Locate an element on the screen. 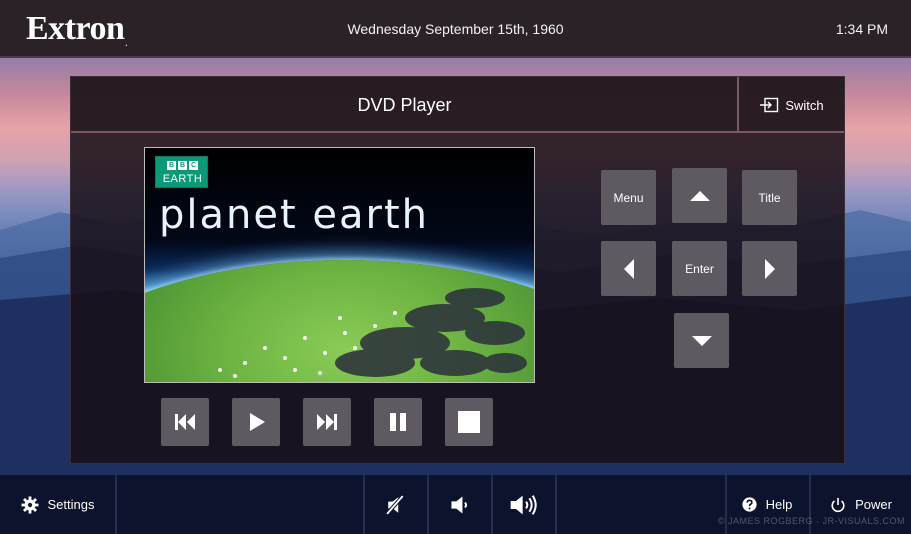 The height and width of the screenshot is (534, 911). right-button is located at coordinates (769, 268).